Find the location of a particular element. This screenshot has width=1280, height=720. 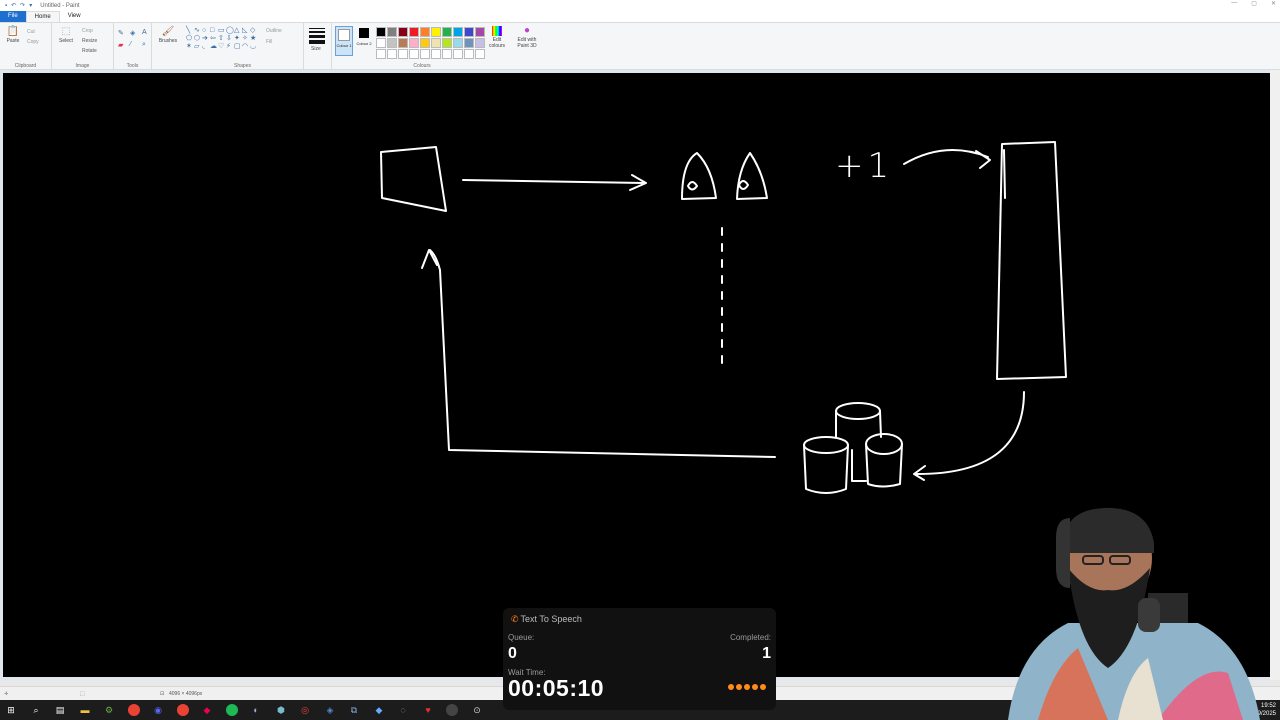

pencil-icon: ✎ is located at coordinates (121, 33).